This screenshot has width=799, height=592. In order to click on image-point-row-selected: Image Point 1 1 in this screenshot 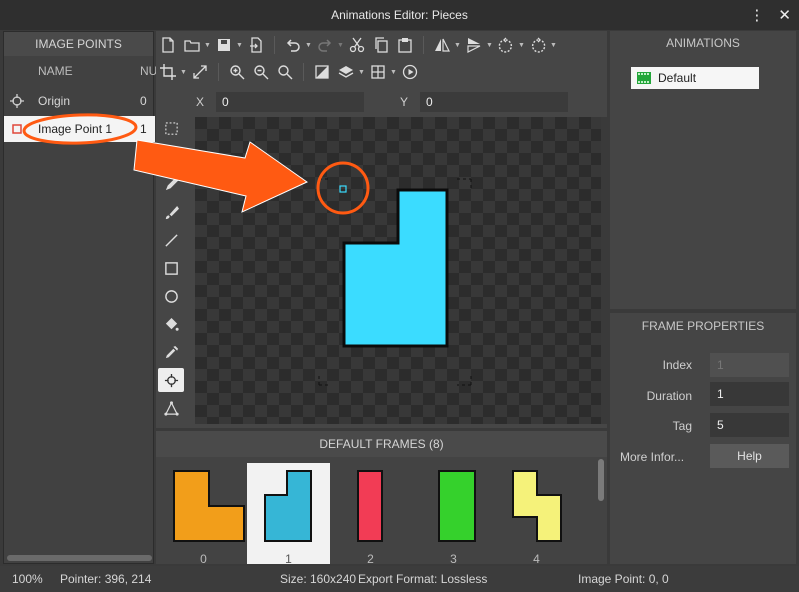, I will do `click(79, 129)`.